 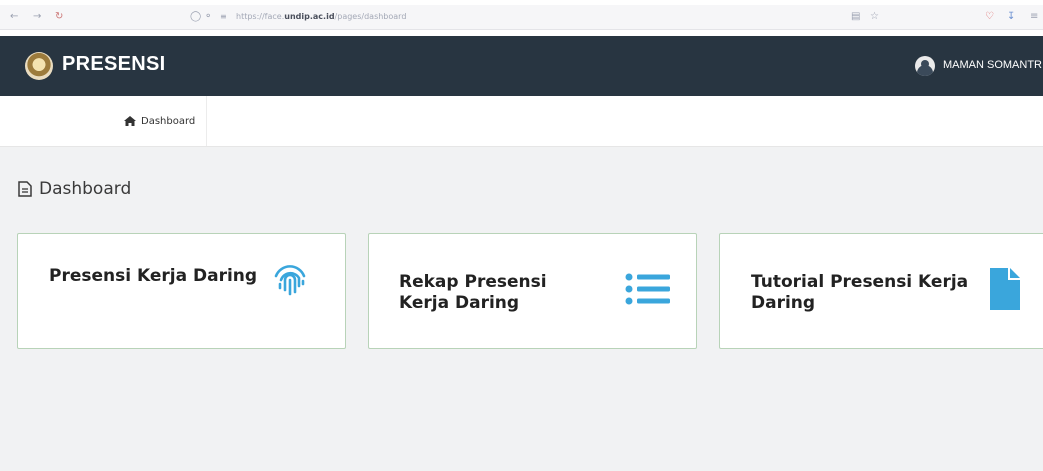 I want to click on lock-icon: ⚬, so click(x=208, y=17).